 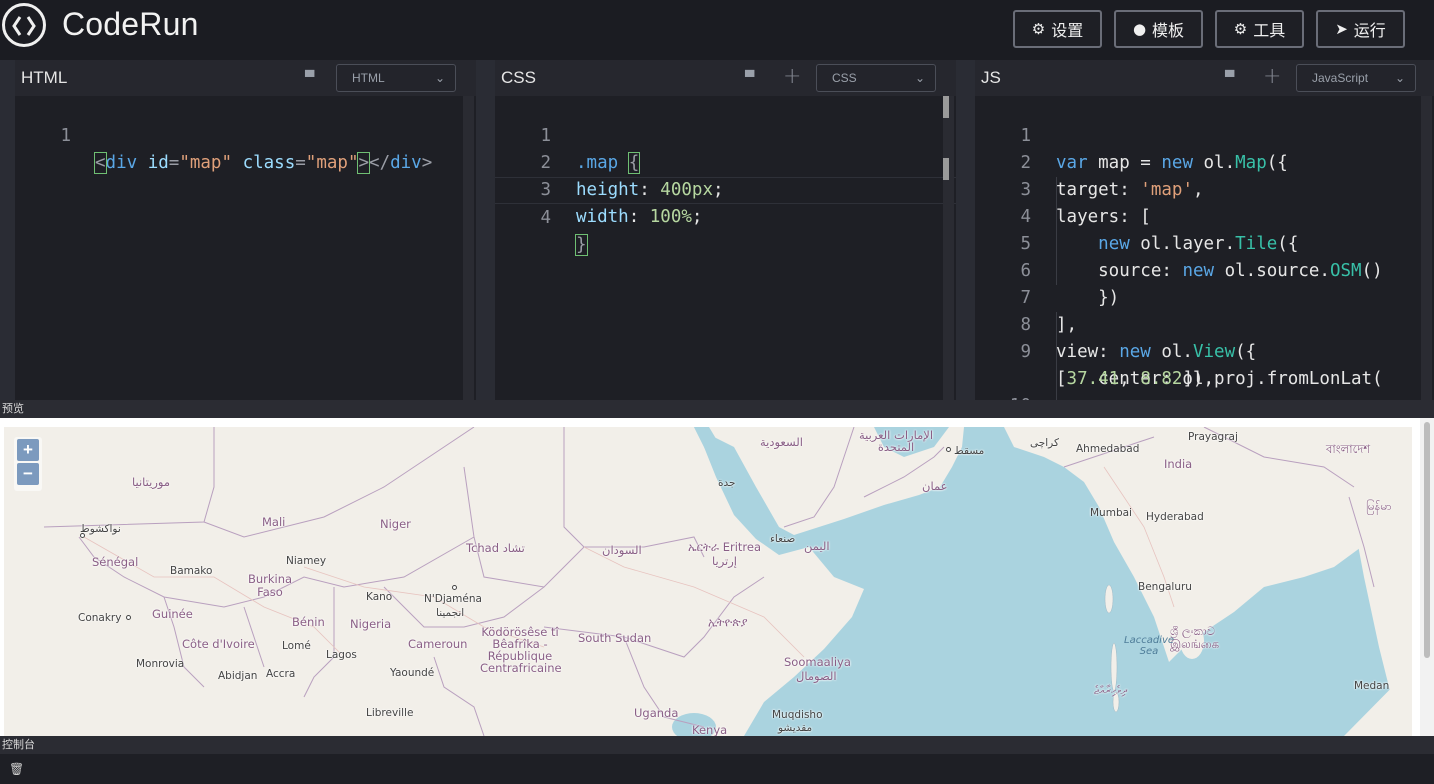 What do you see at coordinates (371, 624) in the screenshot?
I see `map-label: Nigeria` at bounding box center [371, 624].